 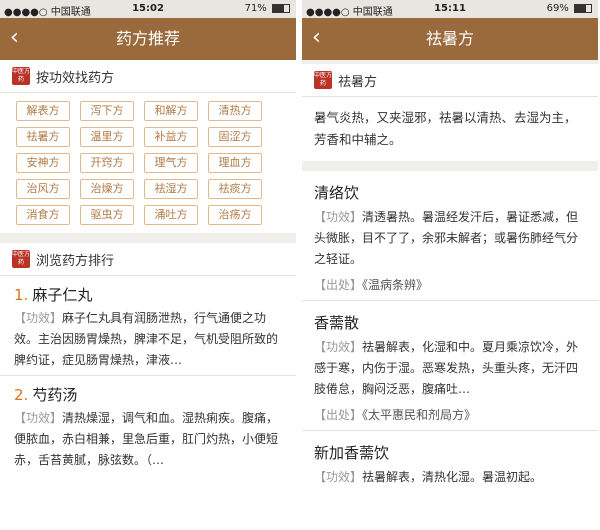 I want to click on effect-tag: 治疡方, so click(x=235, y=215).